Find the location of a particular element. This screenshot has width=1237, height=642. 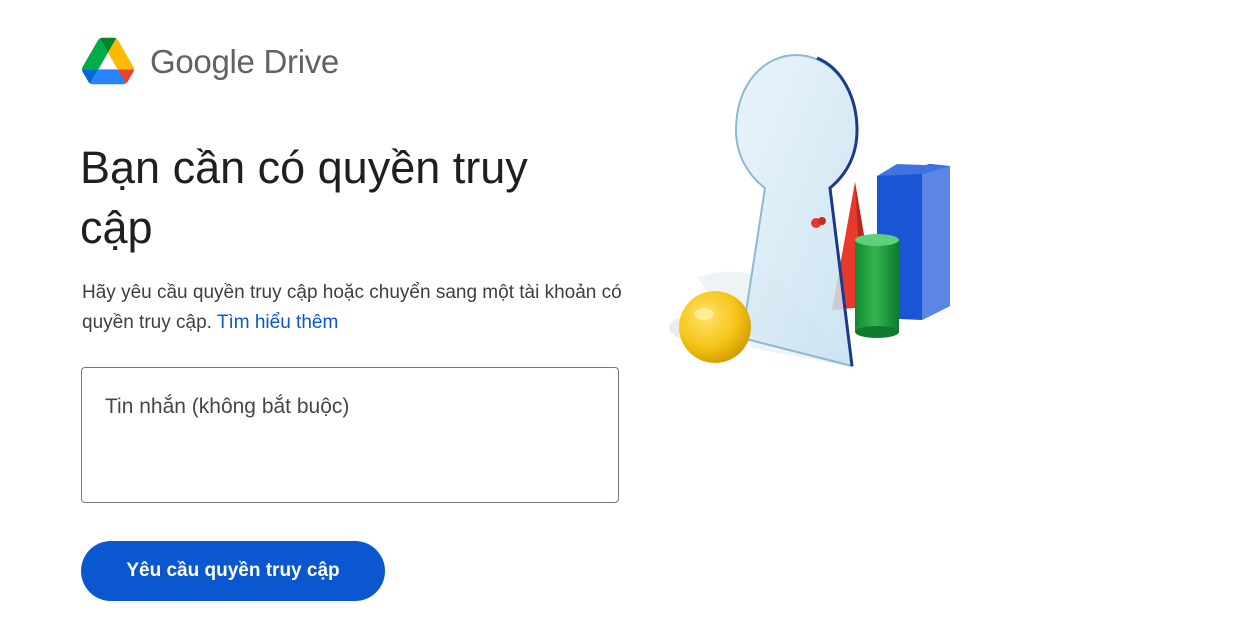

google-drive-logo-icon is located at coordinates (108, 61).